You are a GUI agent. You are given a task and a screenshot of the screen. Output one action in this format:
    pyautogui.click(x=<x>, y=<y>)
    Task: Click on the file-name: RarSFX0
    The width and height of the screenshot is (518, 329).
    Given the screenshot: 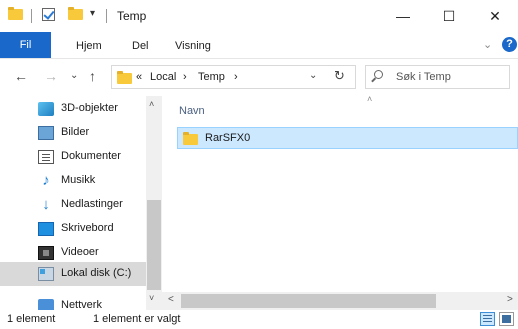 What is the action you would take?
    pyautogui.click(x=228, y=138)
    